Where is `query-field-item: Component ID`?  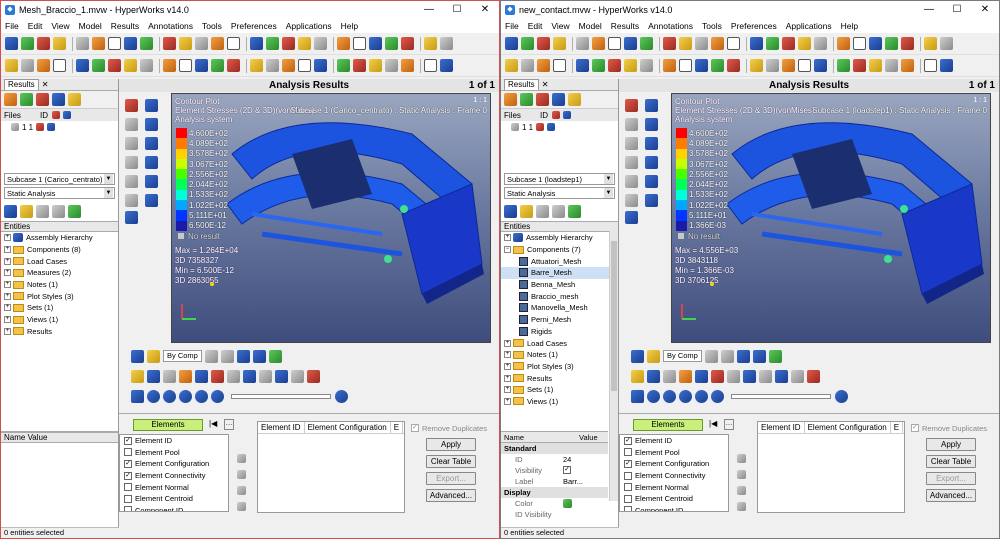
query-field-item: Component ID is located at coordinates (674, 508).